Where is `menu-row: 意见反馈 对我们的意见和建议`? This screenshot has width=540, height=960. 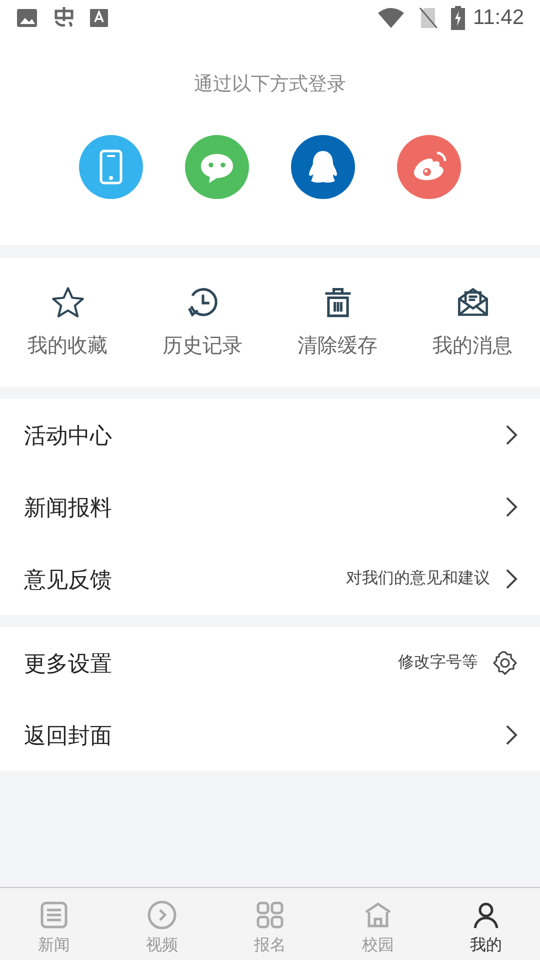 menu-row: 意见反馈 对我们的意见和建议 is located at coordinates (270, 579).